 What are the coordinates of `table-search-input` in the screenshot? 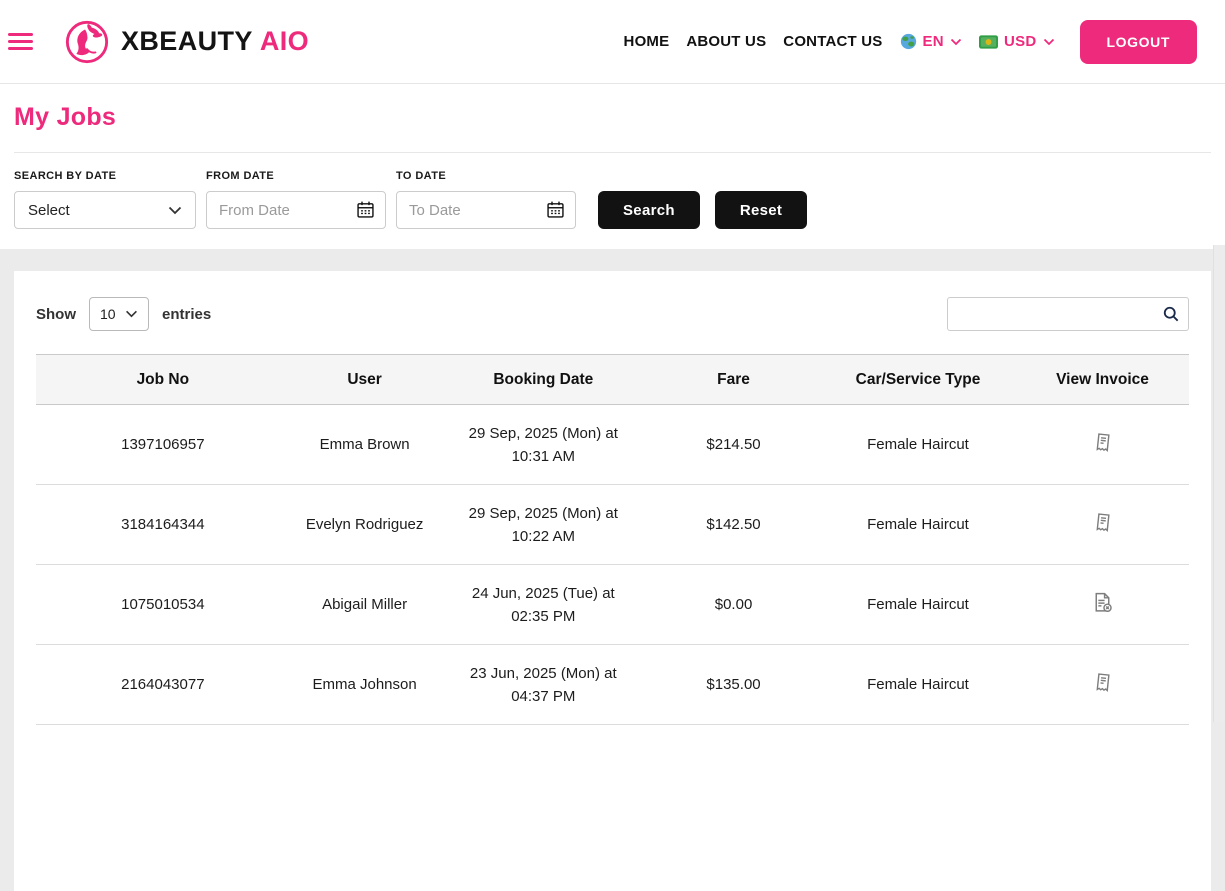 It's located at (1068, 314).